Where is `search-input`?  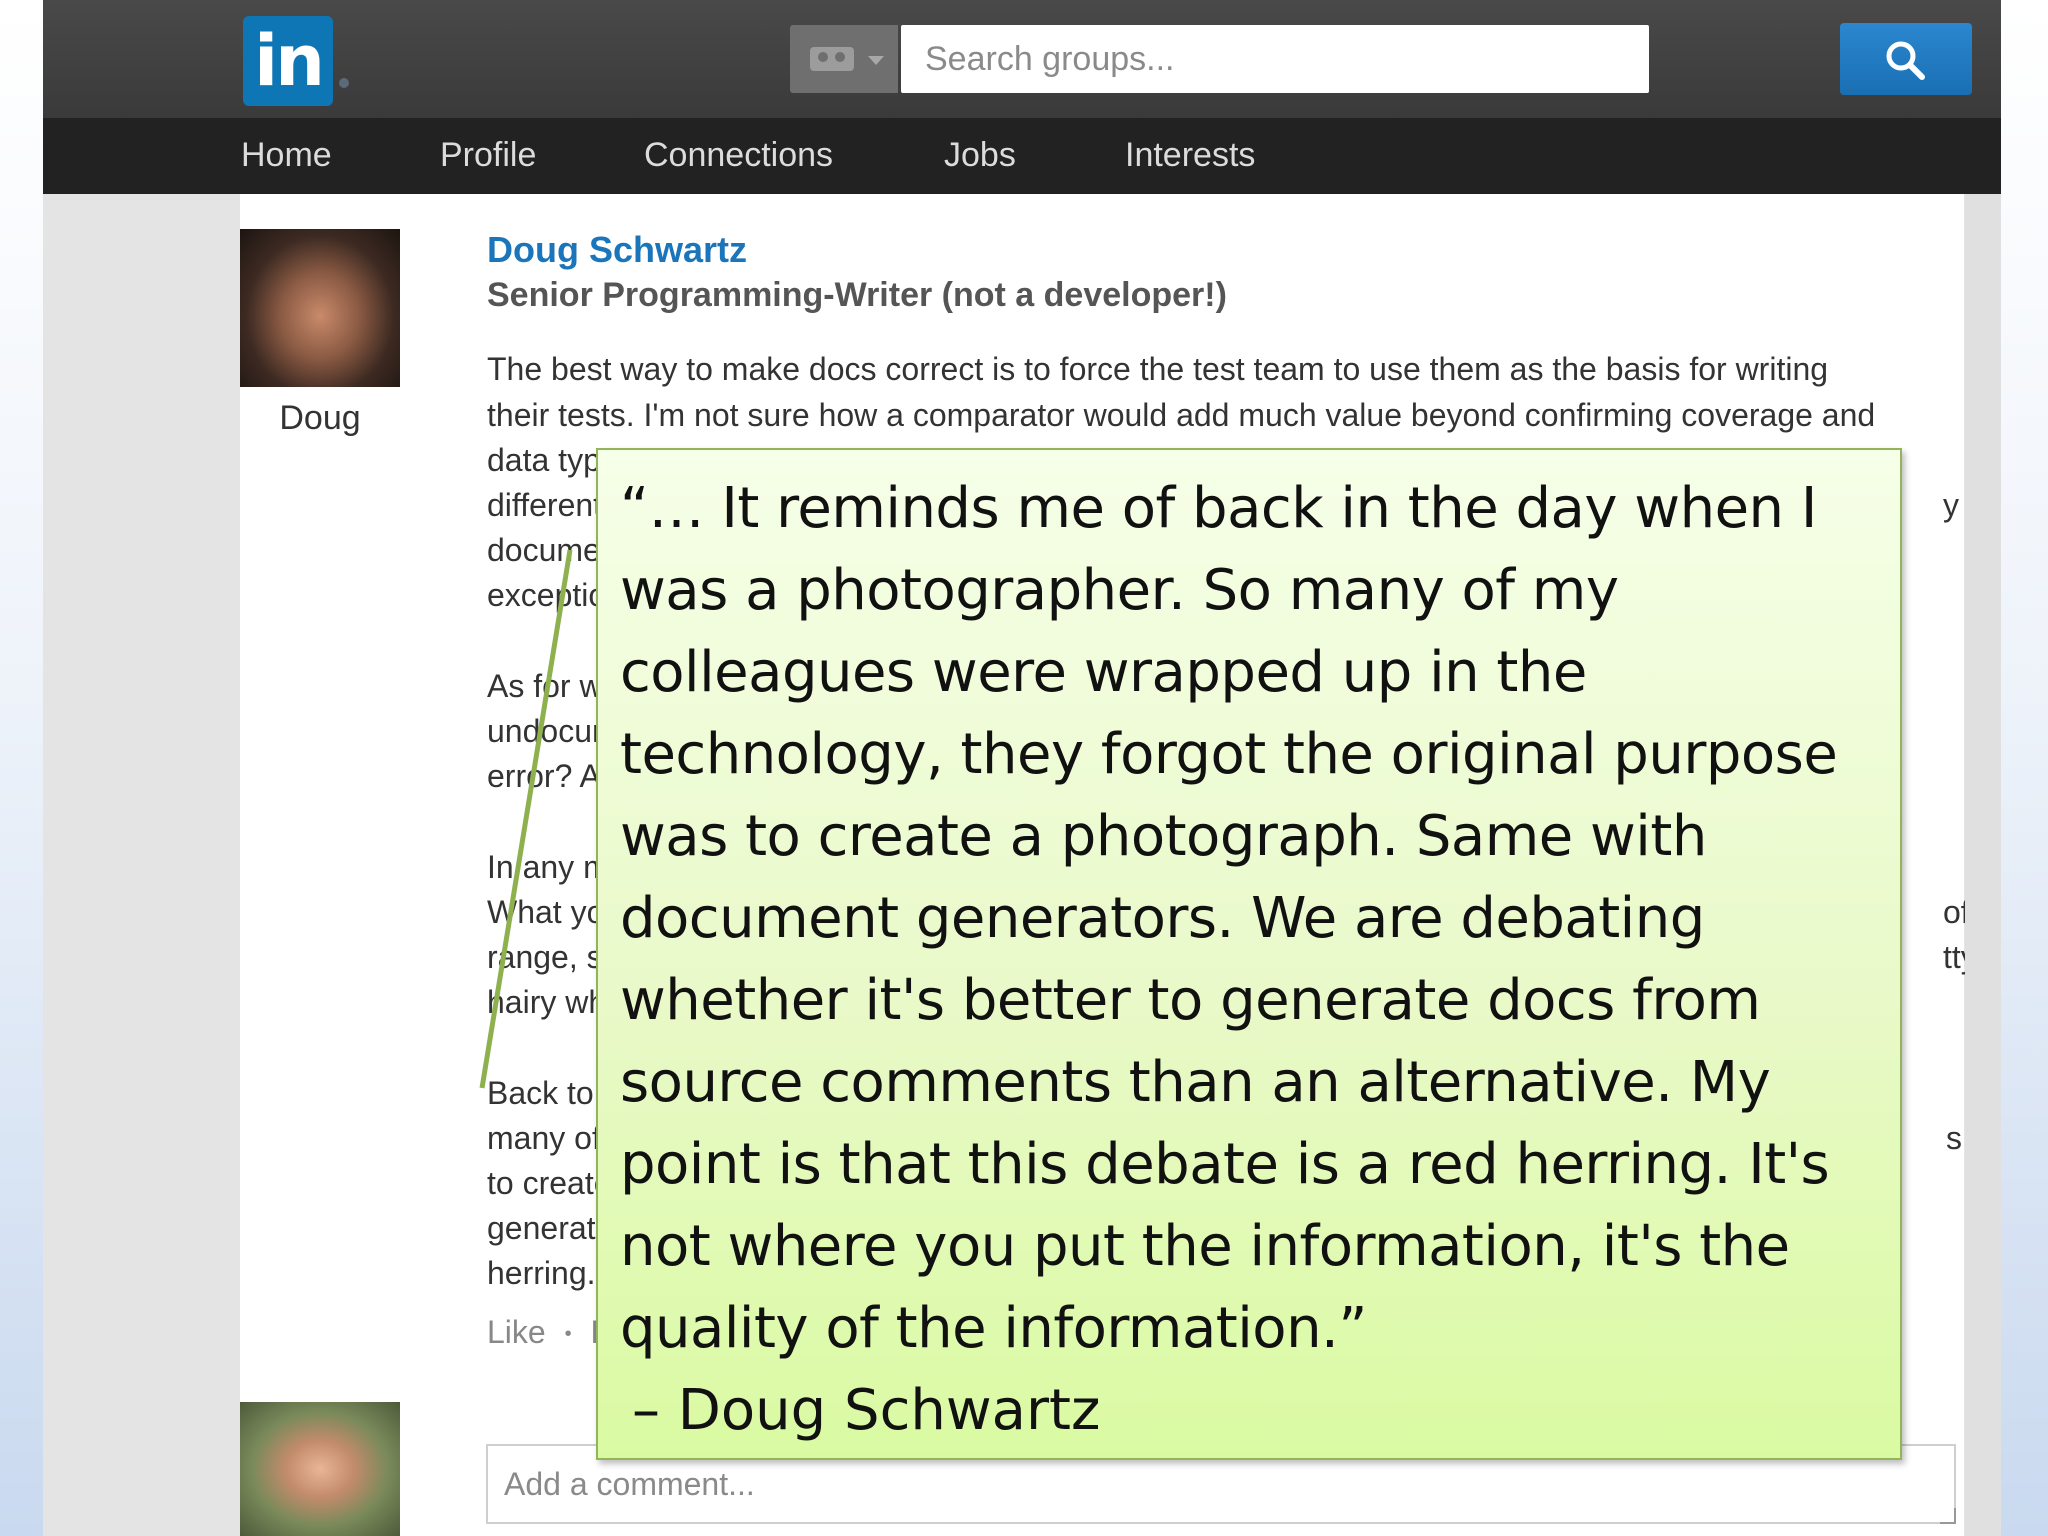 search-input is located at coordinates (1275, 59).